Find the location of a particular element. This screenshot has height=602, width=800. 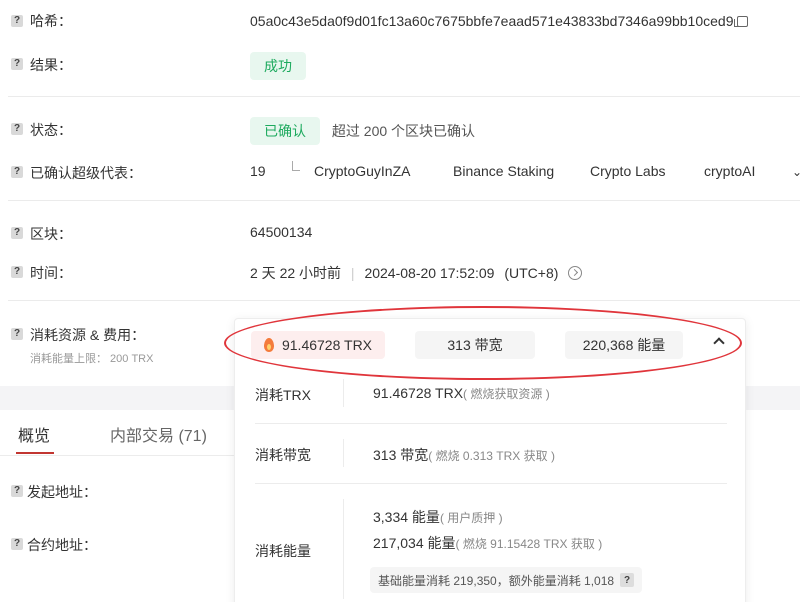

trx-pill: 91.46728 TRX is located at coordinates (318, 345).